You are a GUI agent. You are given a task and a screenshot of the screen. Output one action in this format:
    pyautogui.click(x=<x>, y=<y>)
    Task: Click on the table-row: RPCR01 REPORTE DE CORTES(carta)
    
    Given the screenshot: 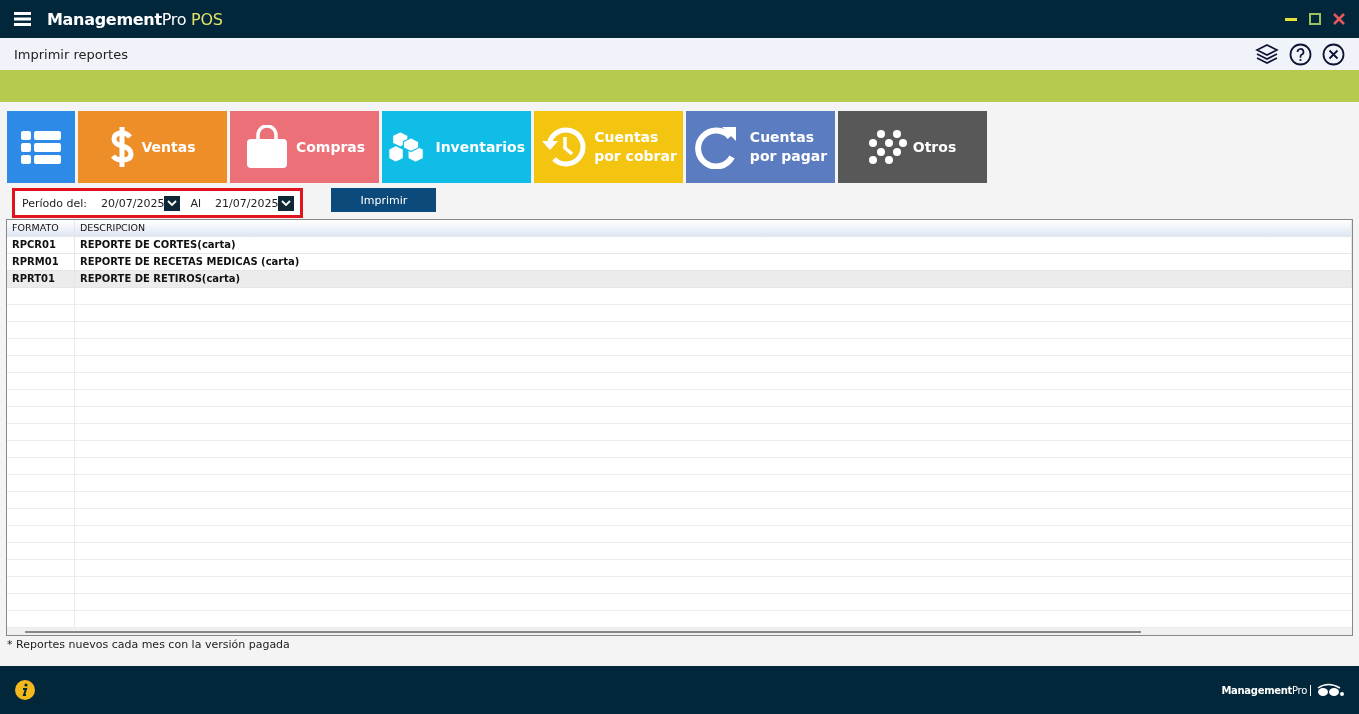 What is the action you would take?
    pyautogui.click(x=679, y=245)
    